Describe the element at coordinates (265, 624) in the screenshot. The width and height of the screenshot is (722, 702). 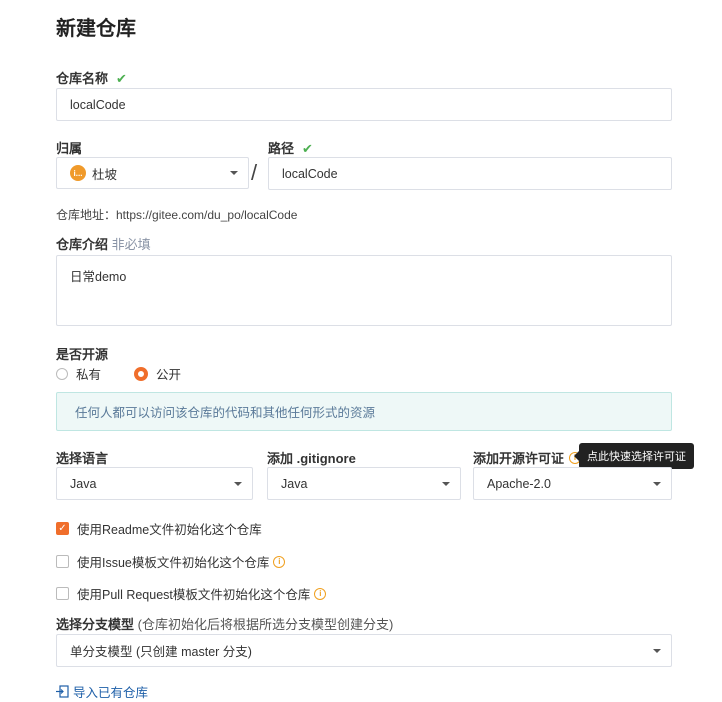
I see `branch-model-hint: (仓库初始化后将根据所选分支模型创建分支)` at that location.